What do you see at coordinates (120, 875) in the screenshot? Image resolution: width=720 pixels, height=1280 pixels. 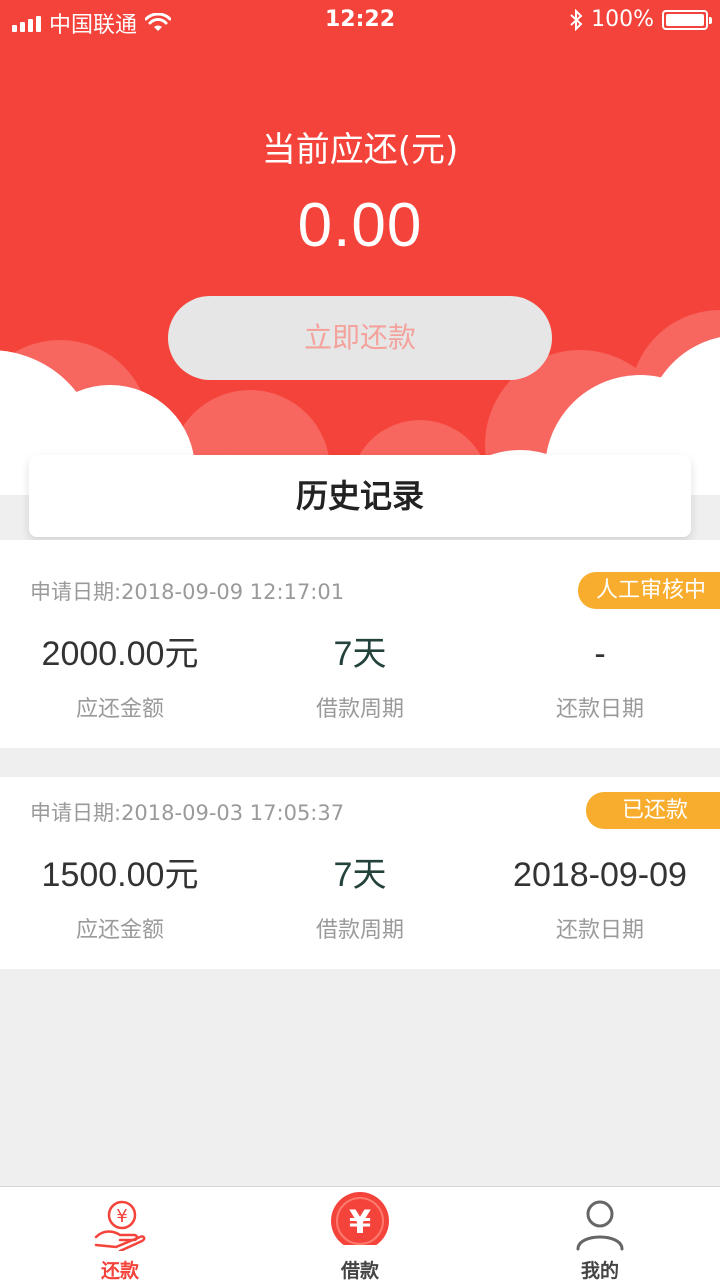 I see `due-amount: 1500.00元` at bounding box center [120, 875].